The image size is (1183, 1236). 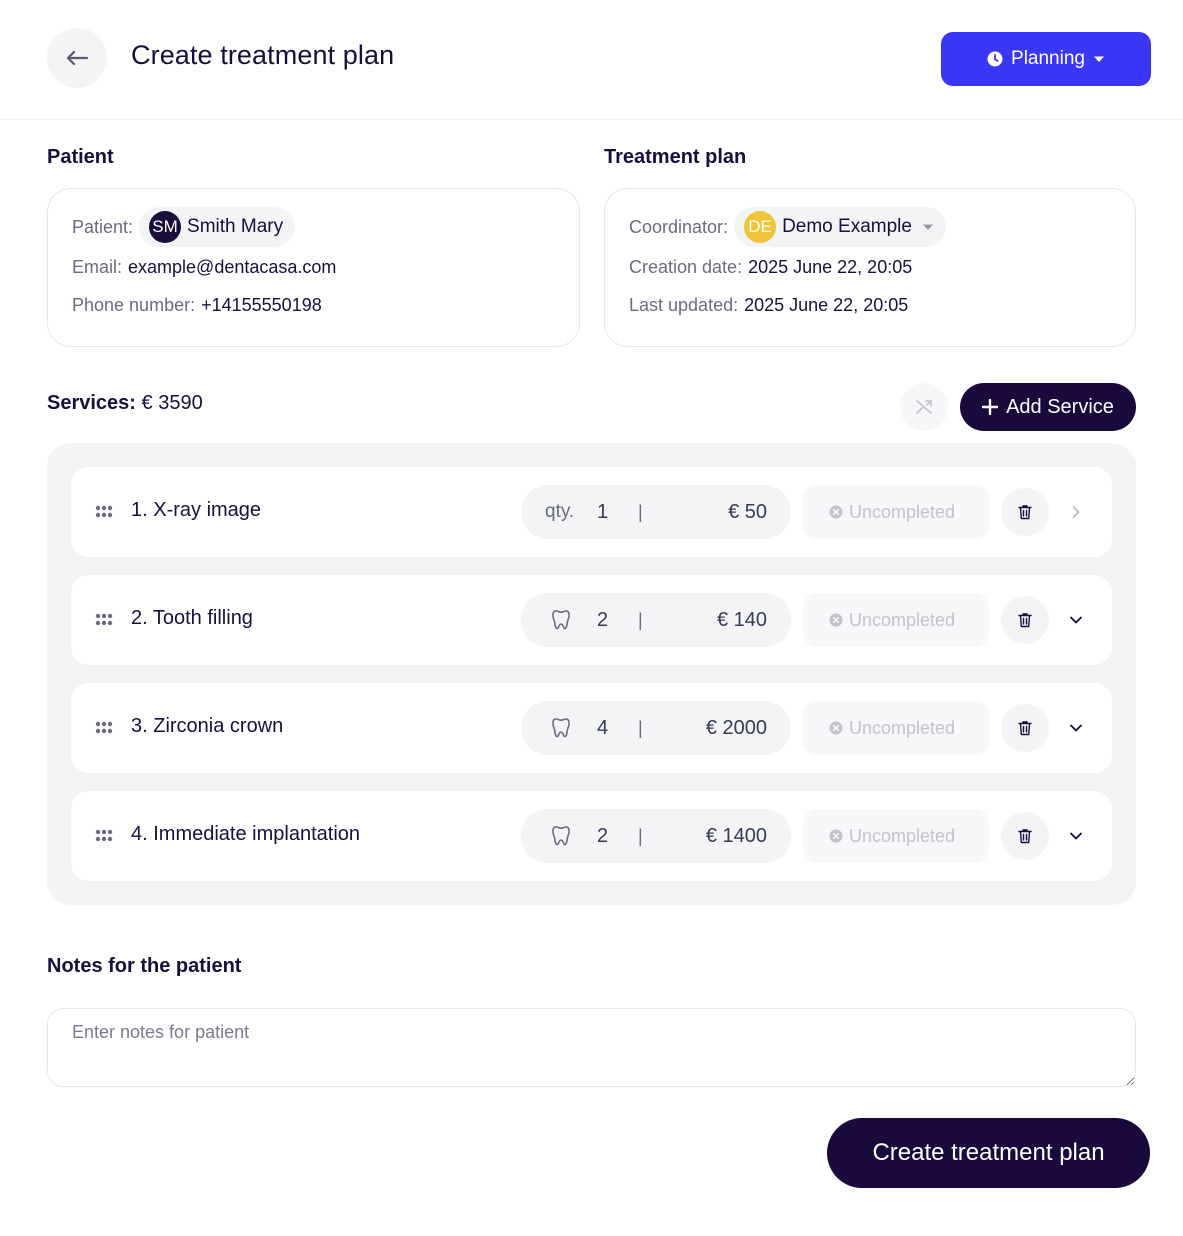 I want to click on plus-icon, so click(x=990, y=407).